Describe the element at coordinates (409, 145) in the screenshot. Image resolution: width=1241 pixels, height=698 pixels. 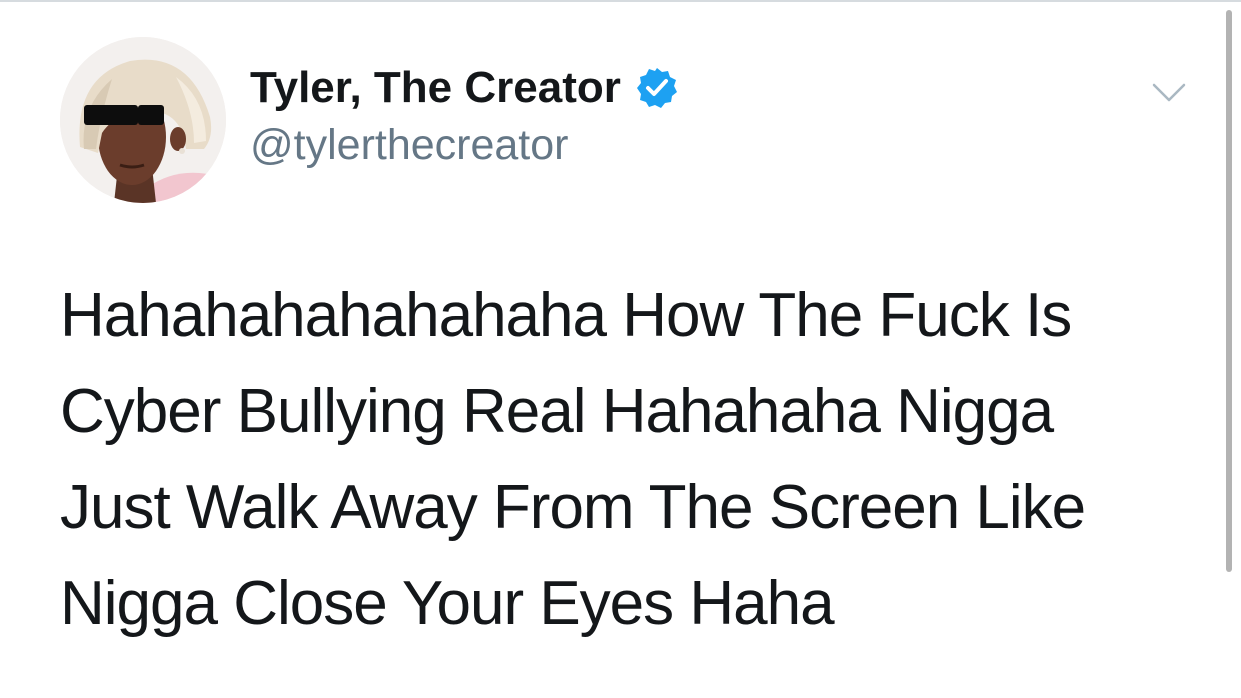
I see `author-handle: @tylerthecreator` at that location.